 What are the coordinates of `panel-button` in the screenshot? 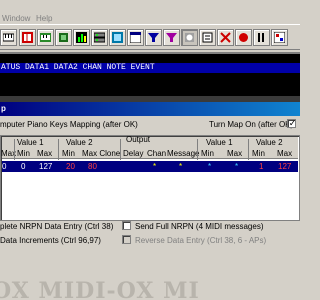 It's located at (117, 37).